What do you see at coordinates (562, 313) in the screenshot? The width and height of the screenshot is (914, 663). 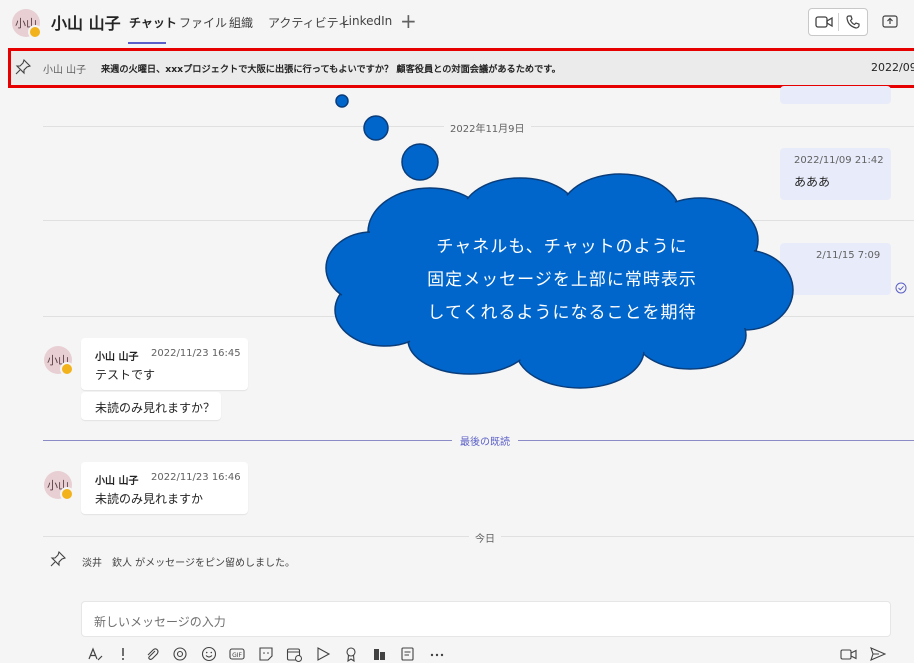 I see `annotation-line: してくれるようになることを期待` at bounding box center [562, 313].